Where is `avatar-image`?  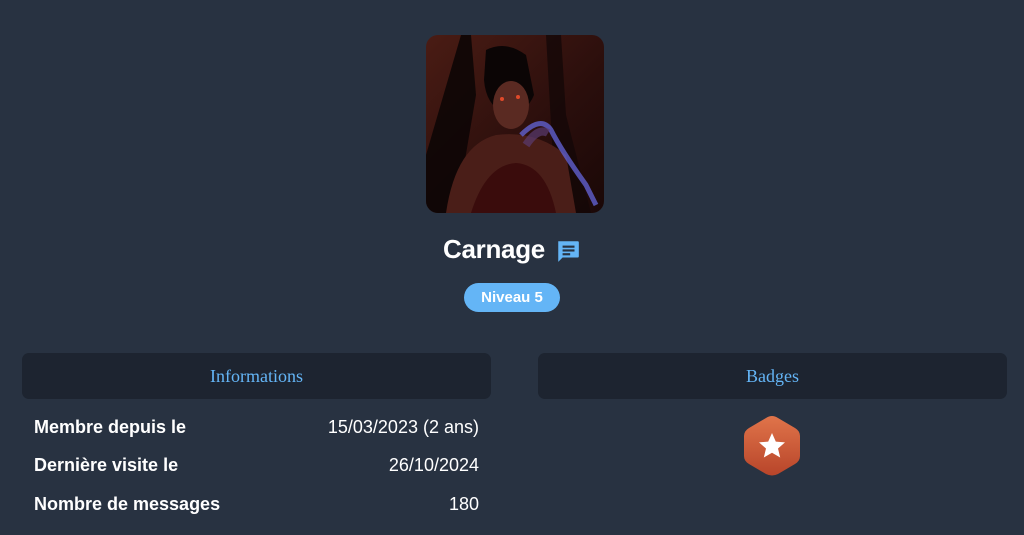
avatar-image is located at coordinates (515, 124).